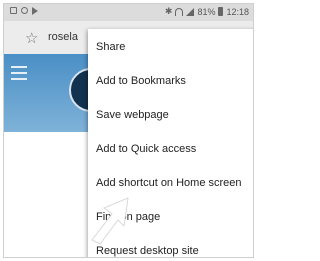 The image size is (320, 261). Describe the element at coordinates (179, 11) in the screenshot. I see `wifi-icon` at that location.